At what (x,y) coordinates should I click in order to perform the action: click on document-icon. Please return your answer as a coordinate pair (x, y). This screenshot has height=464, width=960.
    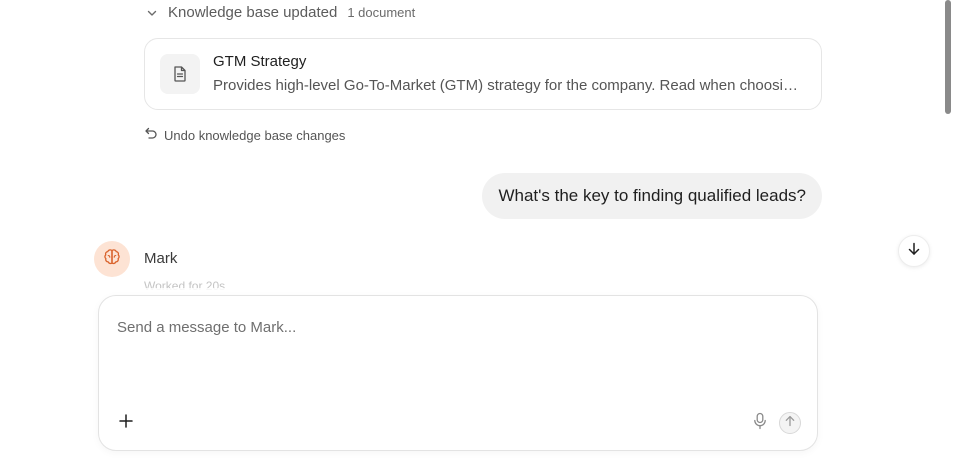
    Looking at the image, I should click on (180, 74).